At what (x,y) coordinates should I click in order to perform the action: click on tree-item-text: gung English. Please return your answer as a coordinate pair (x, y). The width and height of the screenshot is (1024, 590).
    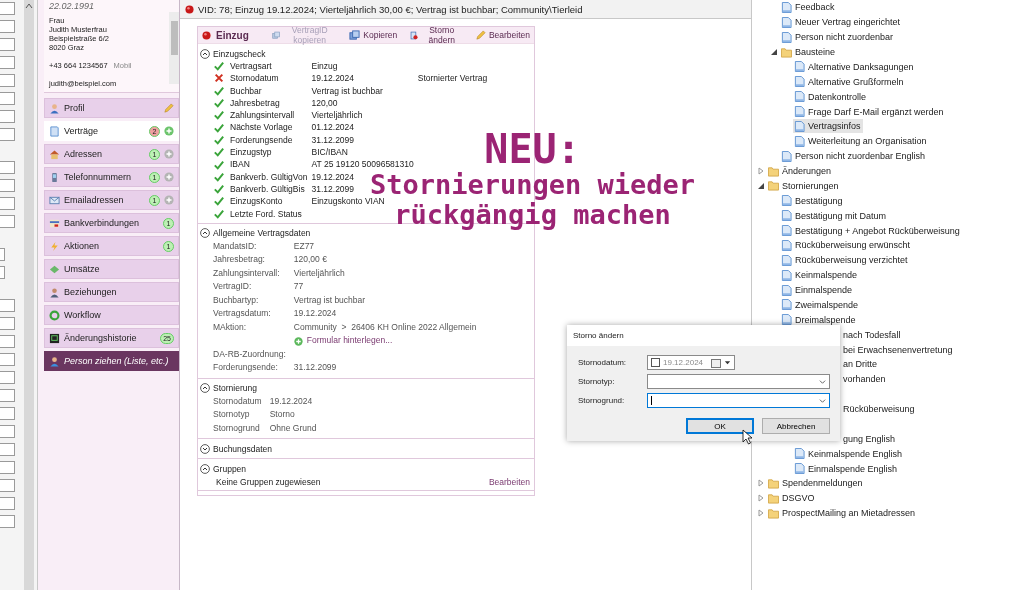
    Looking at the image, I should click on (869, 438).